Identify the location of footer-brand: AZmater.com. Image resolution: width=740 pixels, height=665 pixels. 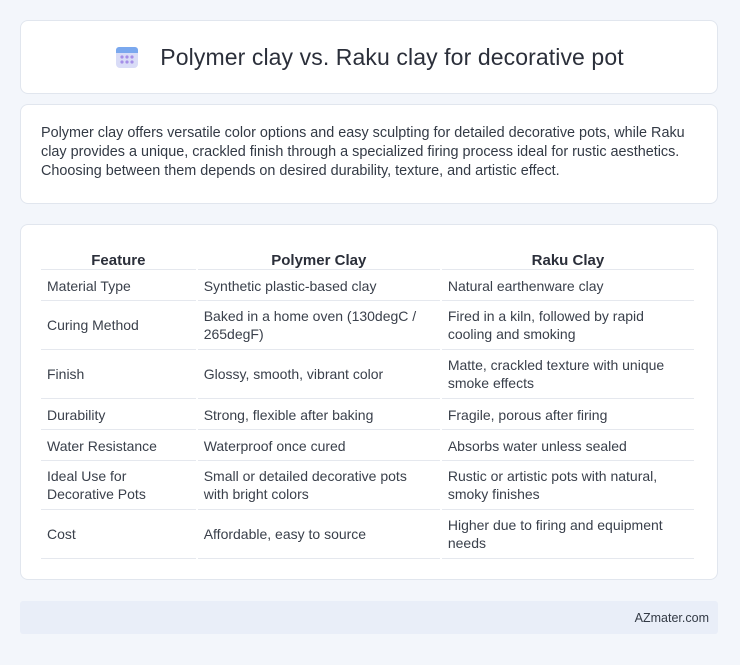
(671, 617).